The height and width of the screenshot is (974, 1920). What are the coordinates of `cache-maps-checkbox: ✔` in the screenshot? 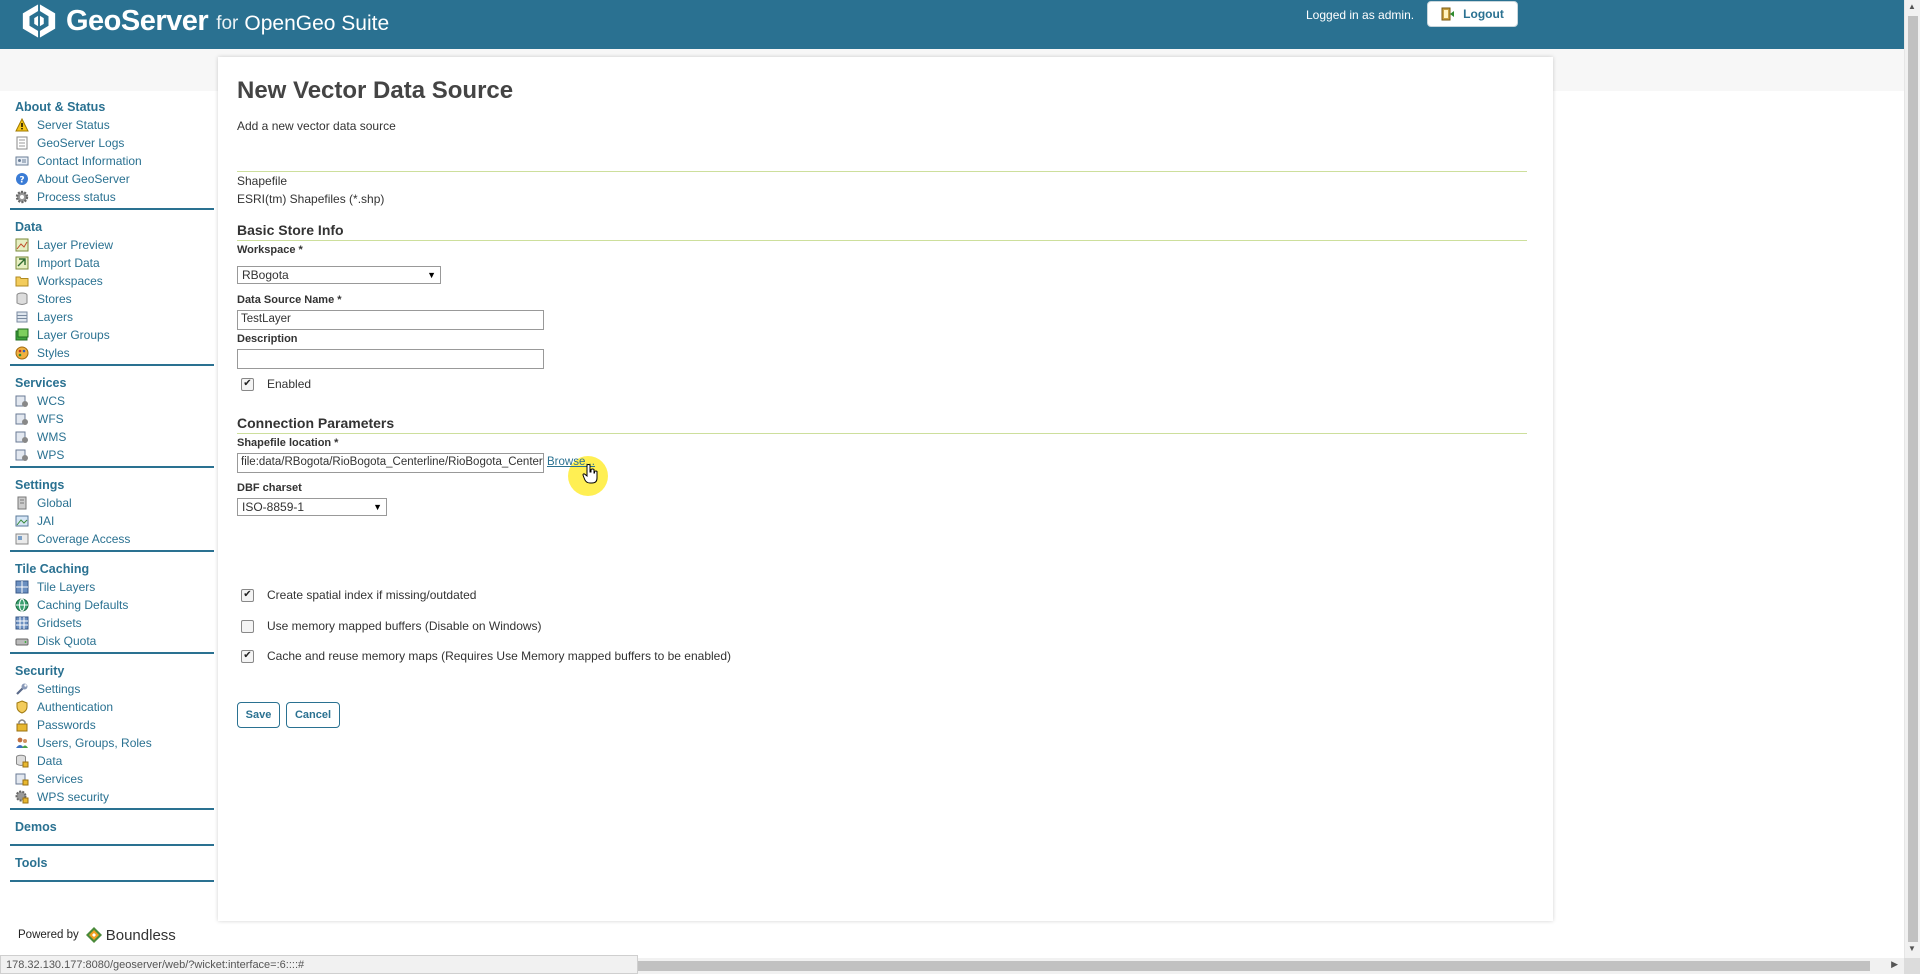 It's located at (247, 656).